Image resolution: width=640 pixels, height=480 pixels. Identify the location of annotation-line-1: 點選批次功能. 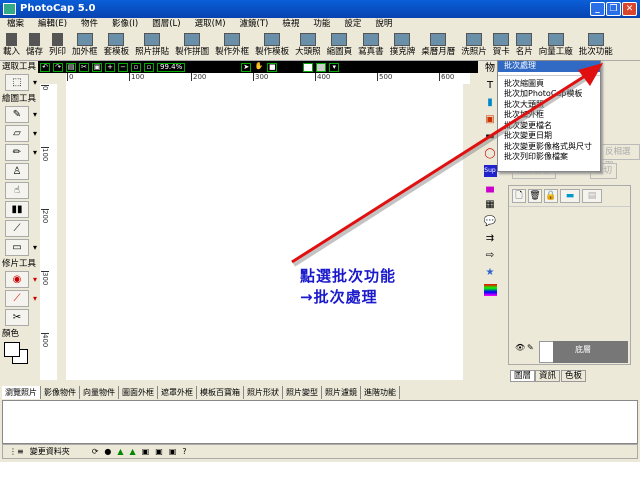
(348, 276).